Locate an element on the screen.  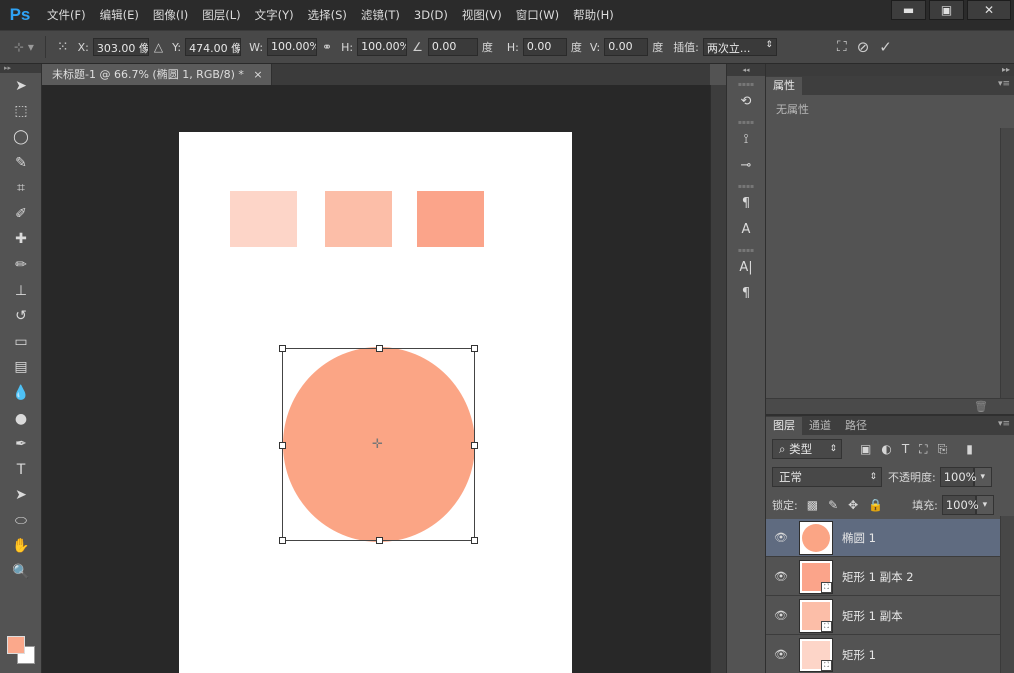
link-icon: ⚭ is located at coordinates (327, 47).